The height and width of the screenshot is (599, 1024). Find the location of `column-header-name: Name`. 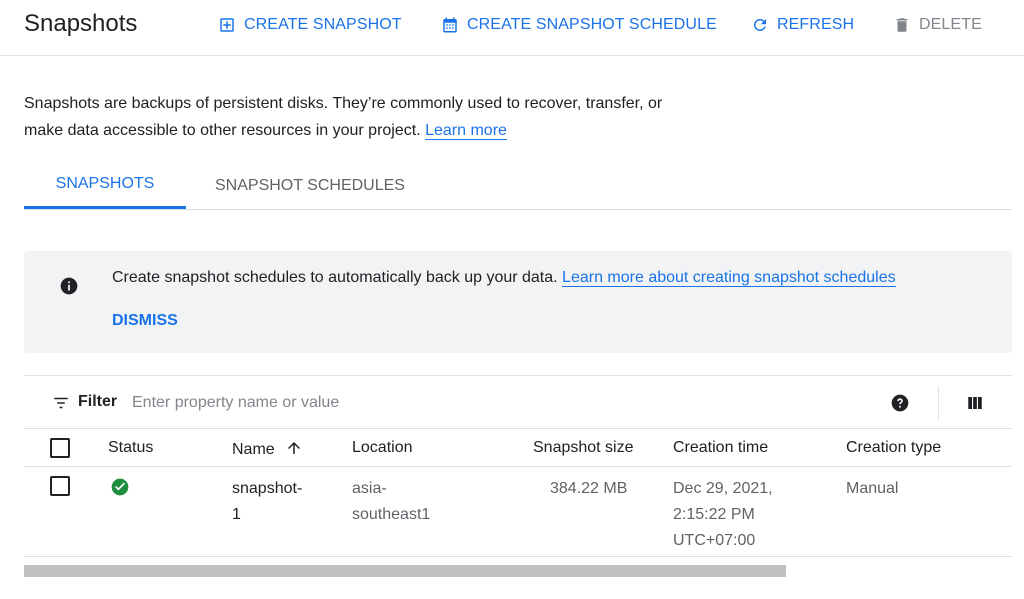

column-header-name: Name is located at coordinates (267, 449).